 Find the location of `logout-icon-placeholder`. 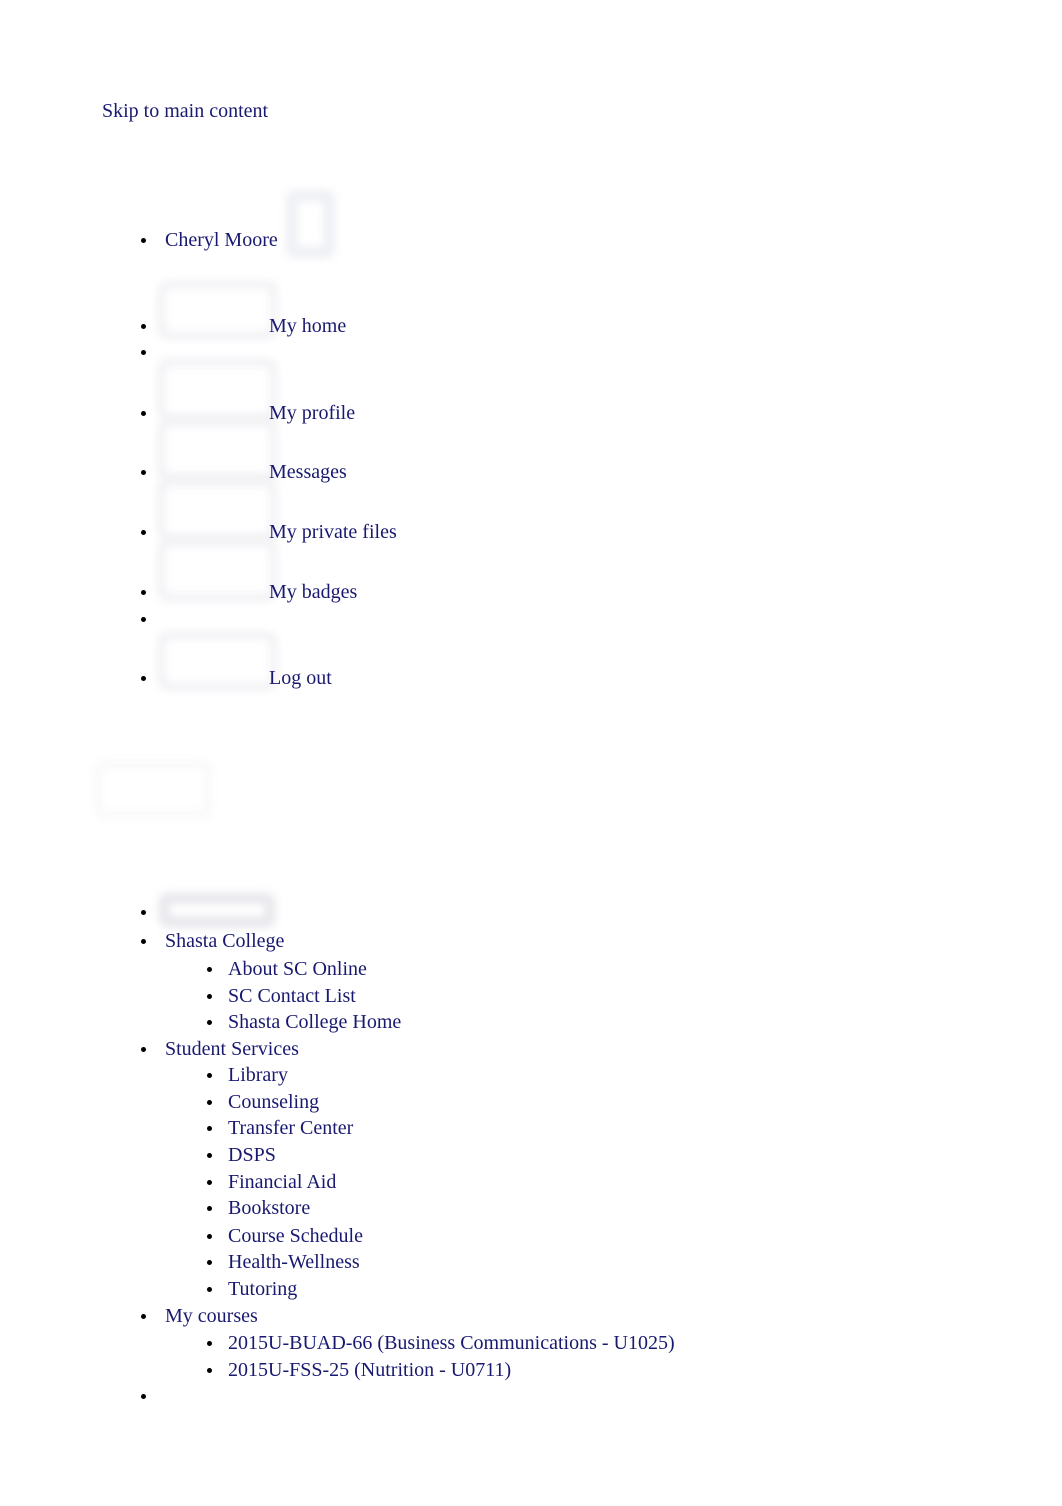

logout-icon-placeholder is located at coordinates (217, 661).